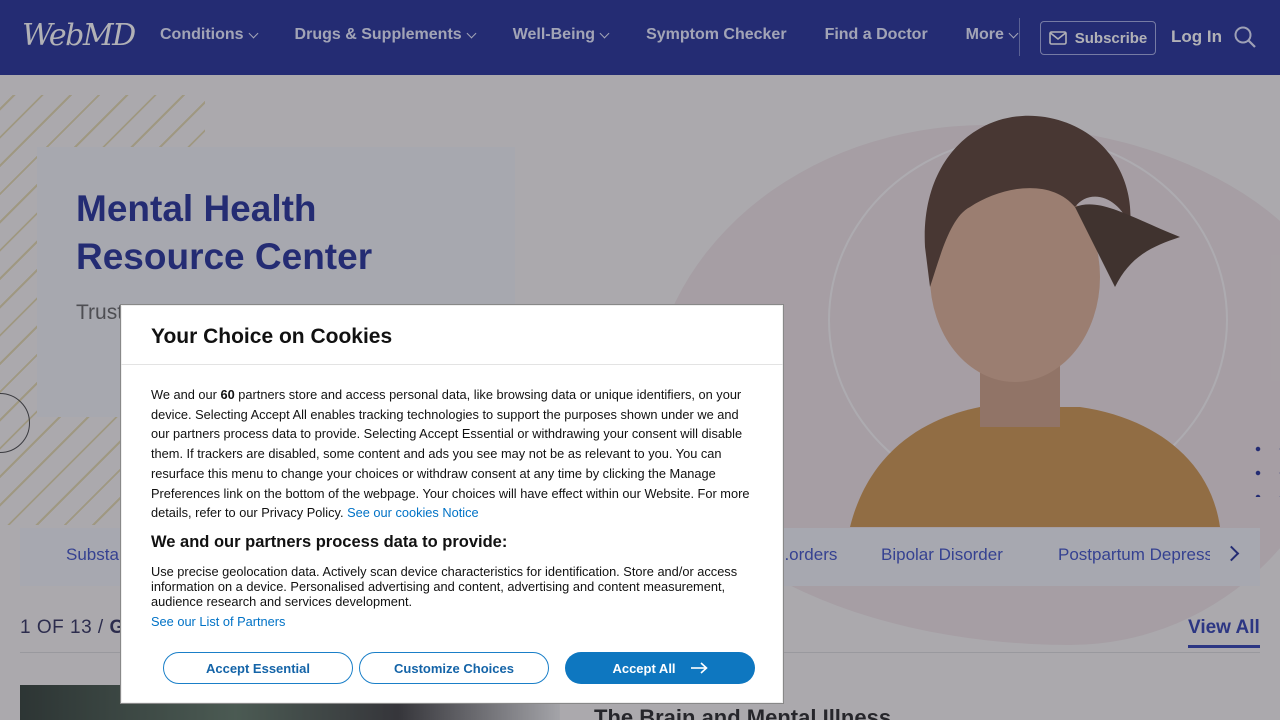 This screenshot has width=1280, height=720. Describe the element at coordinates (218, 621) in the screenshot. I see `partners-list-link: See our List of Partners` at that location.